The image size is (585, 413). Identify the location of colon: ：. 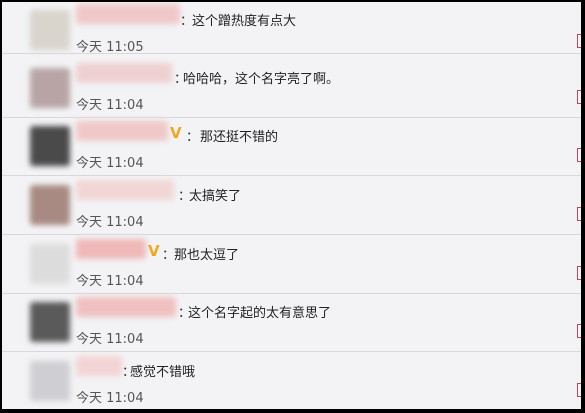
(193, 137).